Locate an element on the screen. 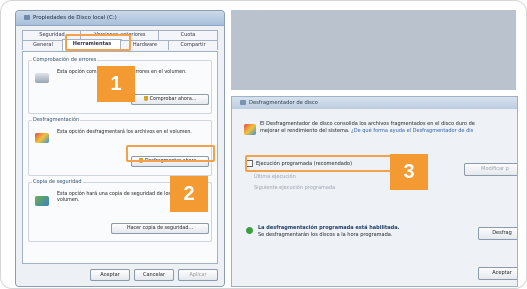 The height and width of the screenshot is (289, 527). accept-button: Aceptar is located at coordinates (110, 275).